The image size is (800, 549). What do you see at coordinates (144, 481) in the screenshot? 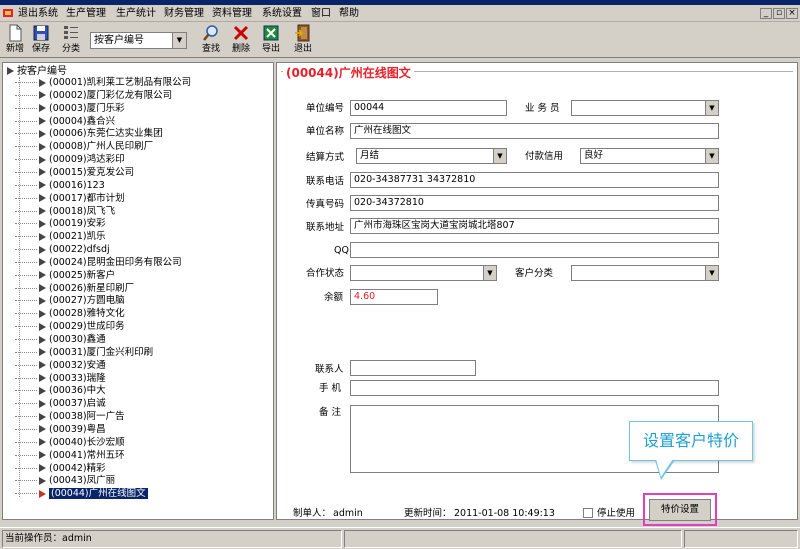
I see `tree-item: (00043)凤广丽` at bounding box center [144, 481].